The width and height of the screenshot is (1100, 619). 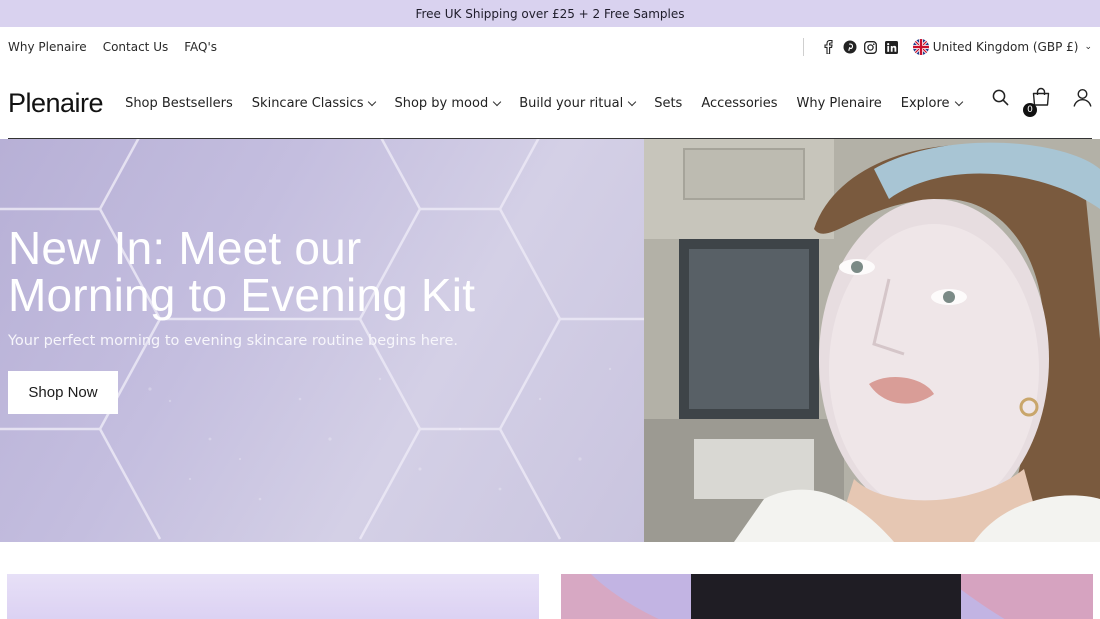 I want to click on header-icons: 0, so click(x=1042, y=102).